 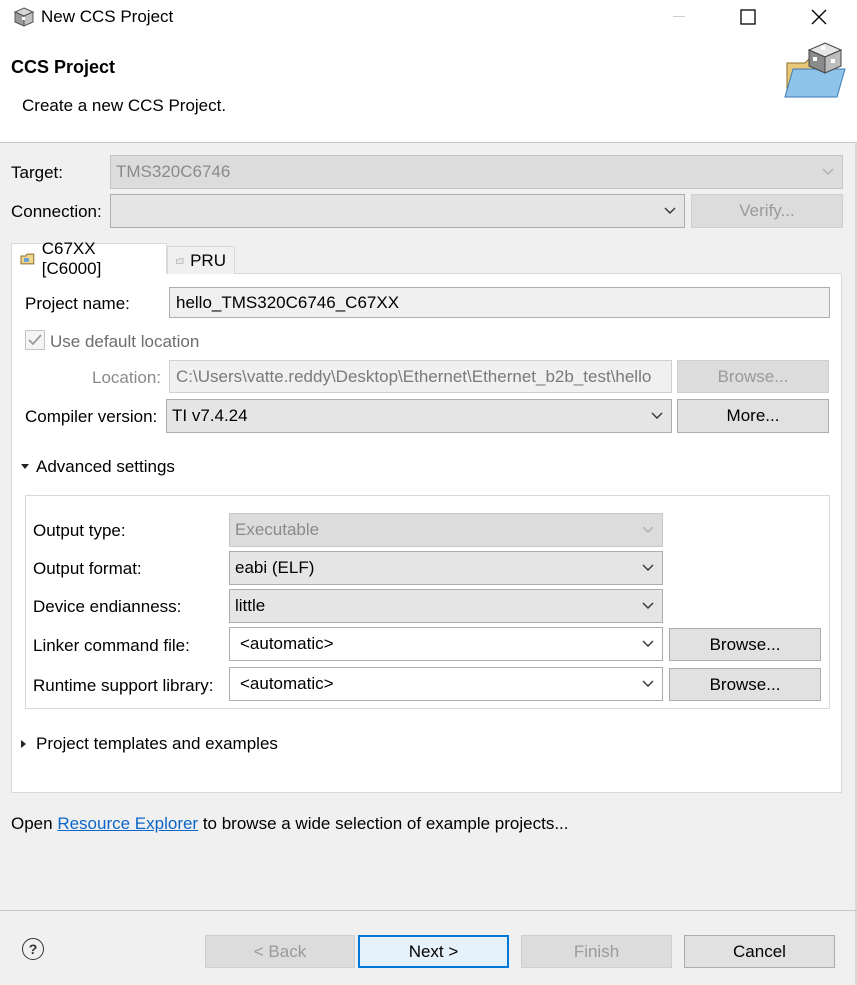 What do you see at coordinates (446, 530) in the screenshot?
I see `output-type-combo: Executable` at bounding box center [446, 530].